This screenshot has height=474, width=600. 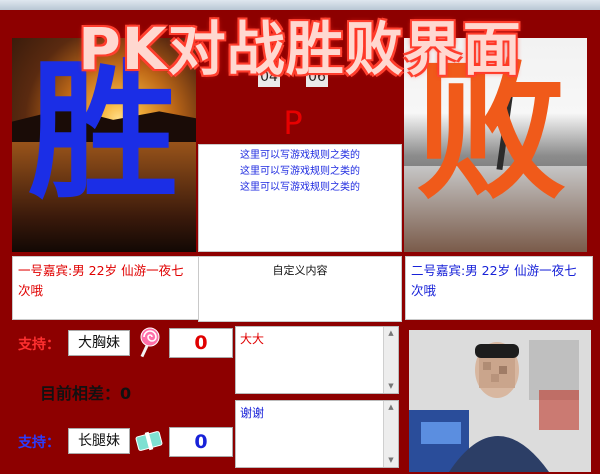 I want to click on support-label-bottom: 支持：, so click(x=39, y=443).